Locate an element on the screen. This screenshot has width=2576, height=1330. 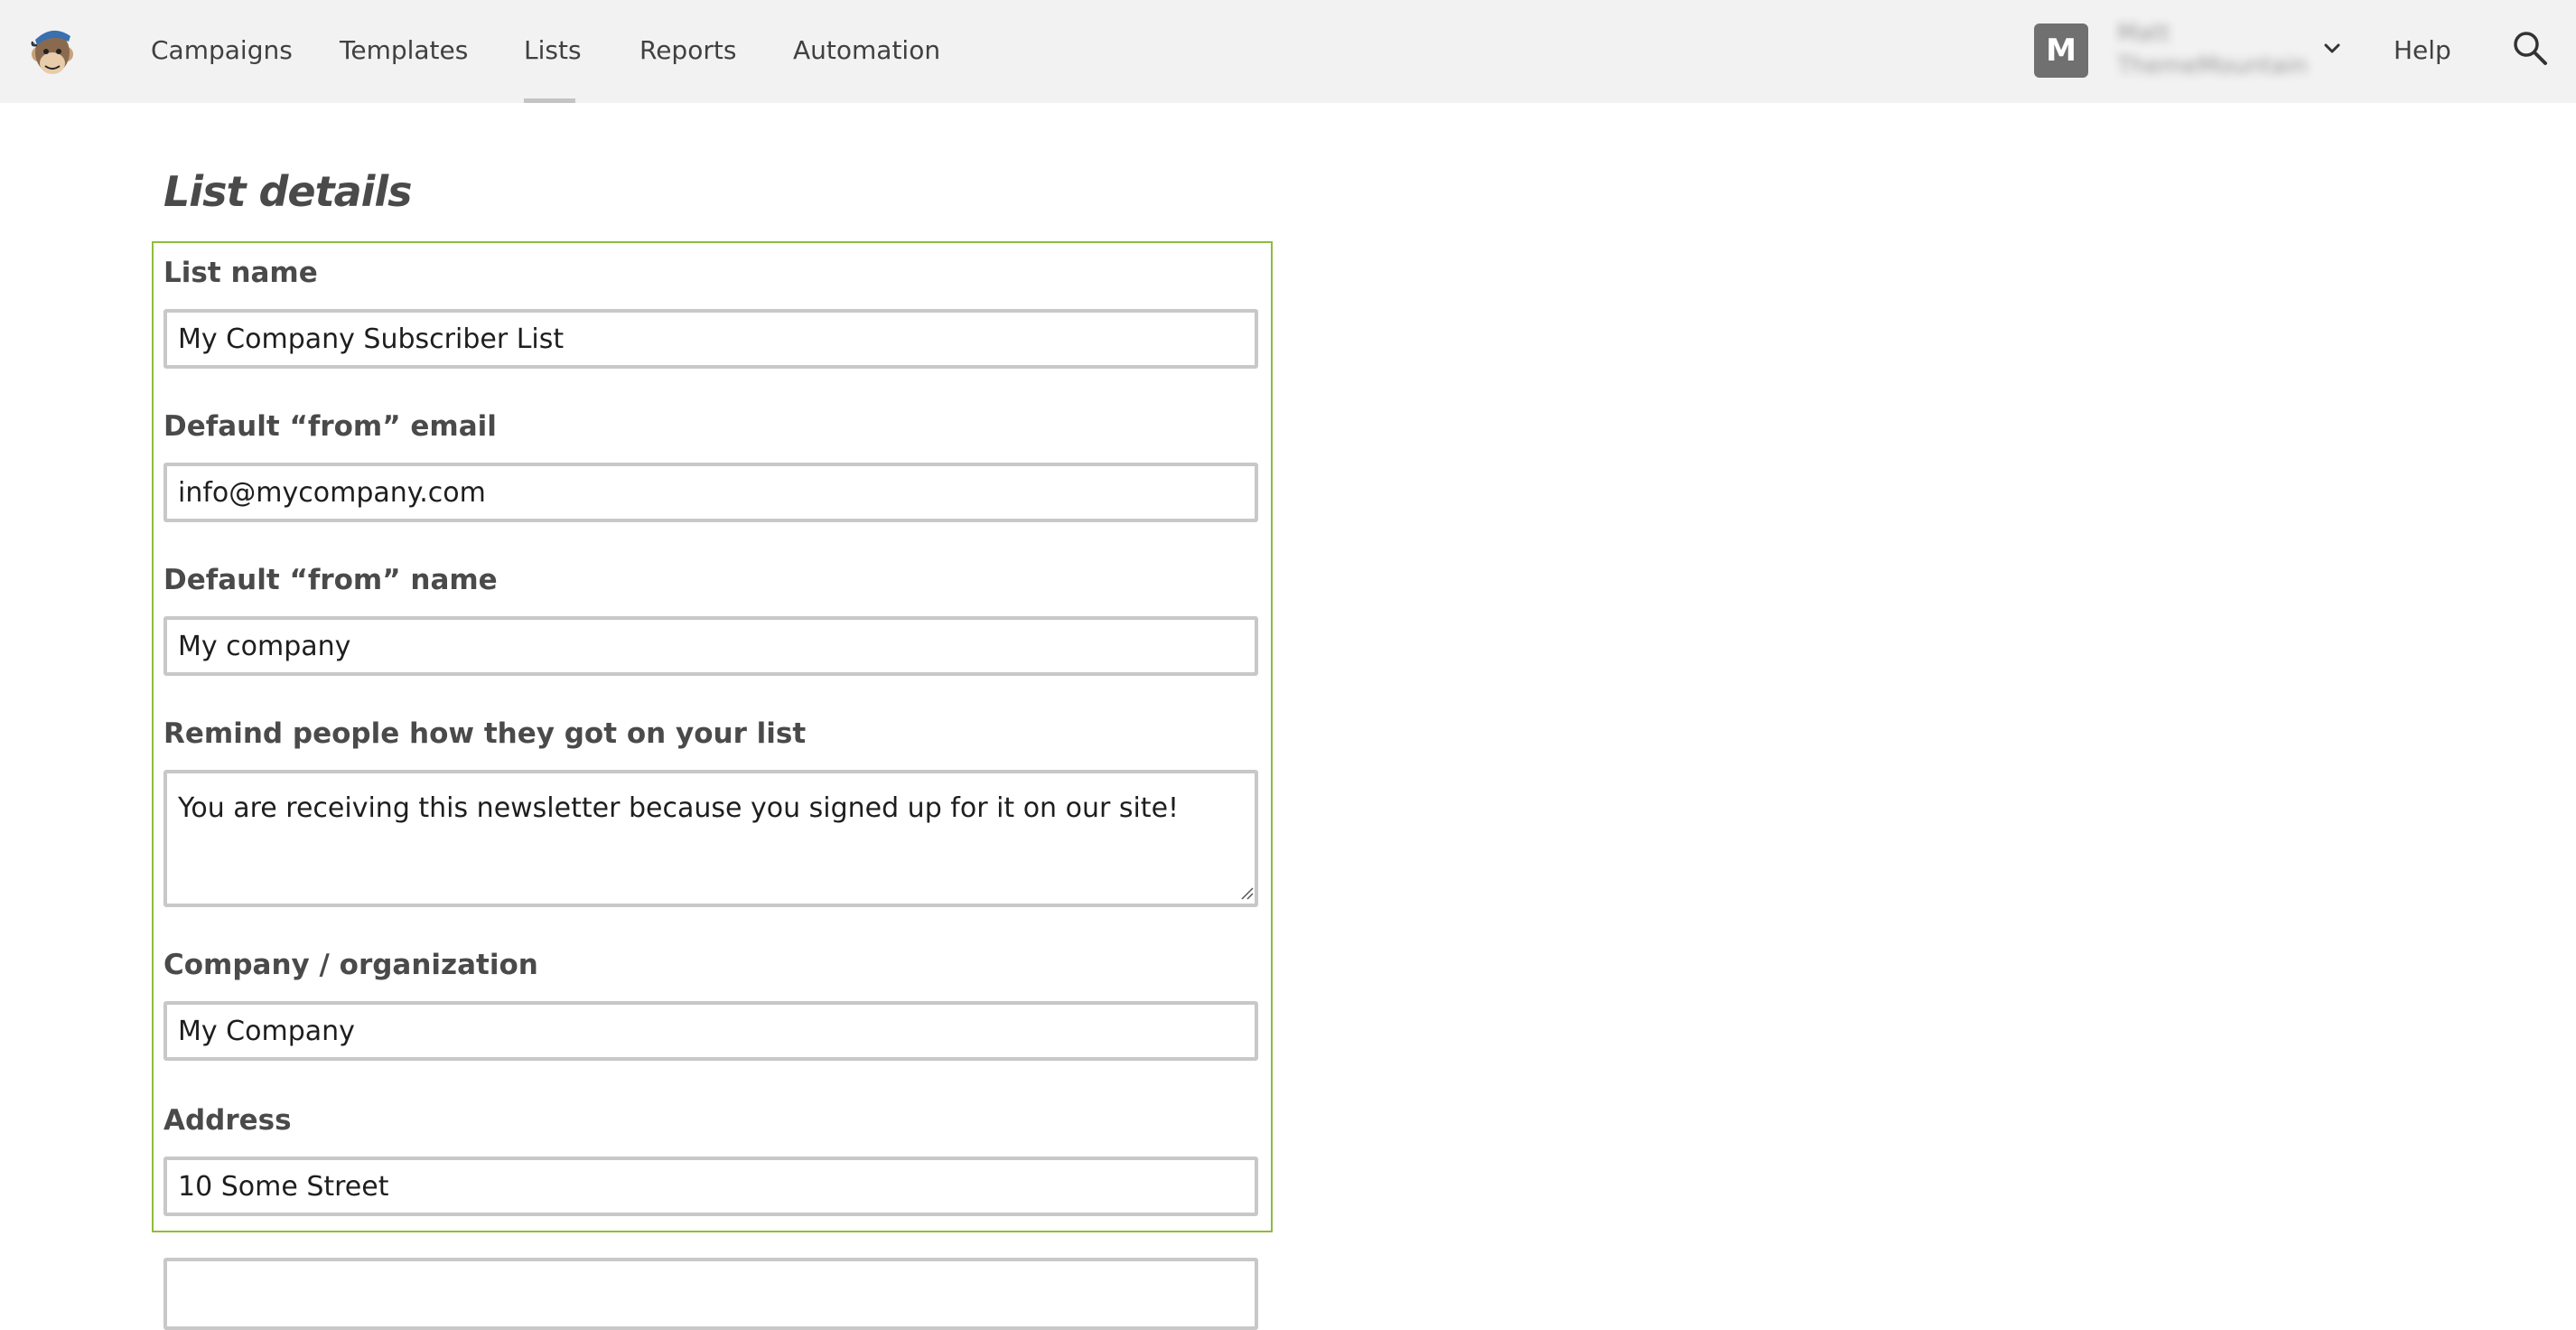
page-title: List details is located at coordinates (288, 191).